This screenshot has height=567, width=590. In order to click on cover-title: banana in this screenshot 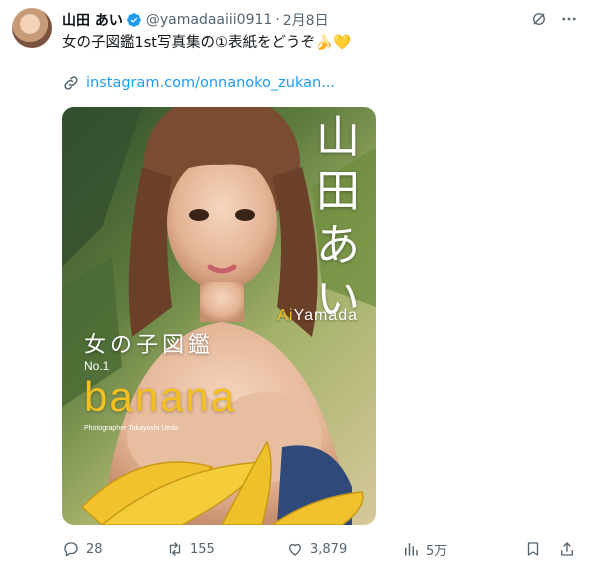, I will do `click(160, 396)`.